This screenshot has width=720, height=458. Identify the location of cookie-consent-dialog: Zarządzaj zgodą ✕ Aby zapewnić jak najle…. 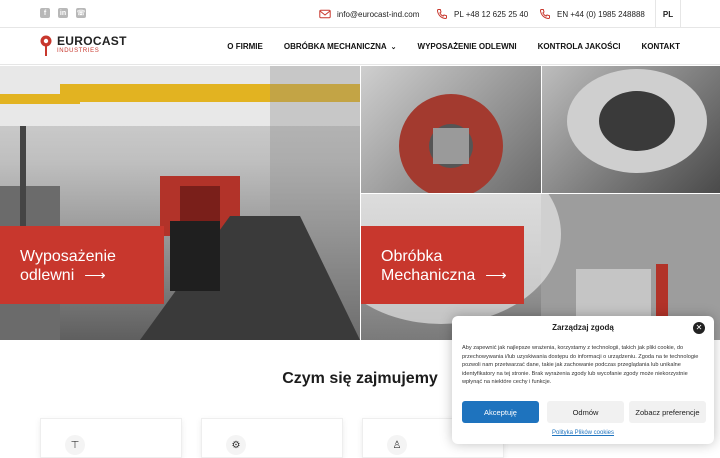
(583, 380).